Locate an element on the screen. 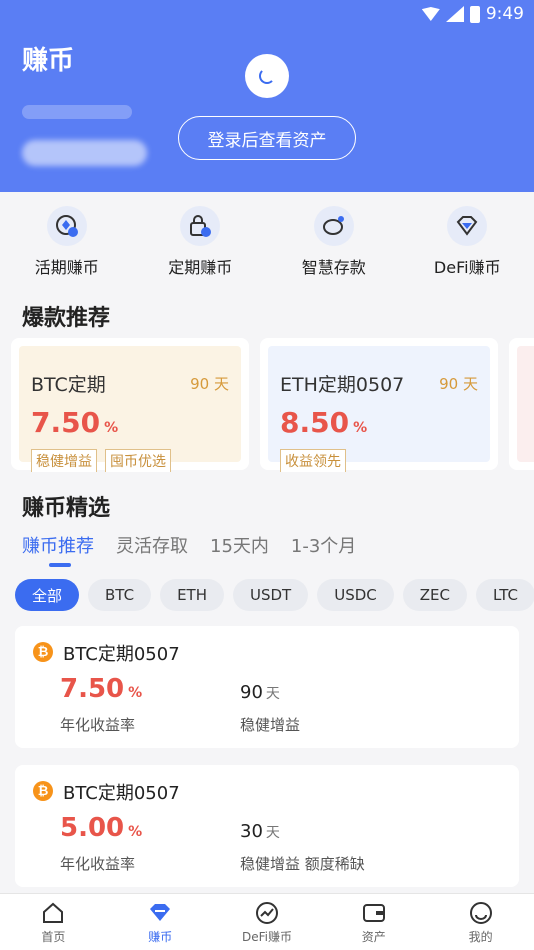 This screenshot has height=950, width=534. signal-icon is located at coordinates (454, 14).